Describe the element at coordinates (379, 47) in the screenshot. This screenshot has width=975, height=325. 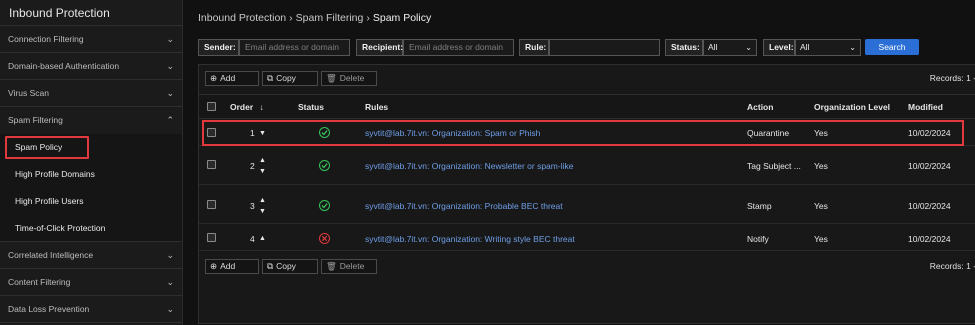
I see `recipient-label: Recipient:` at that location.